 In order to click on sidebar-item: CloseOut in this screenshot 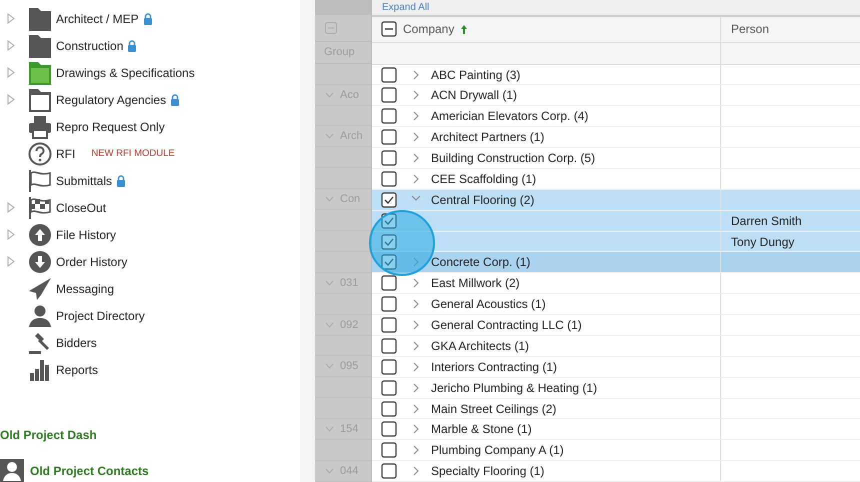, I will do `click(81, 207)`.